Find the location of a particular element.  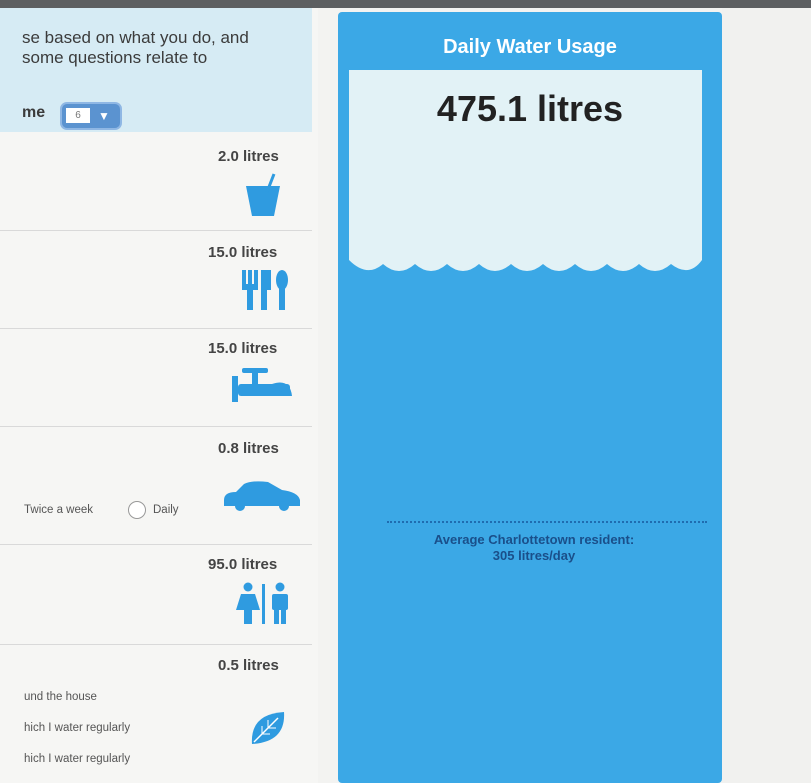

top-bezel is located at coordinates (405, 4).